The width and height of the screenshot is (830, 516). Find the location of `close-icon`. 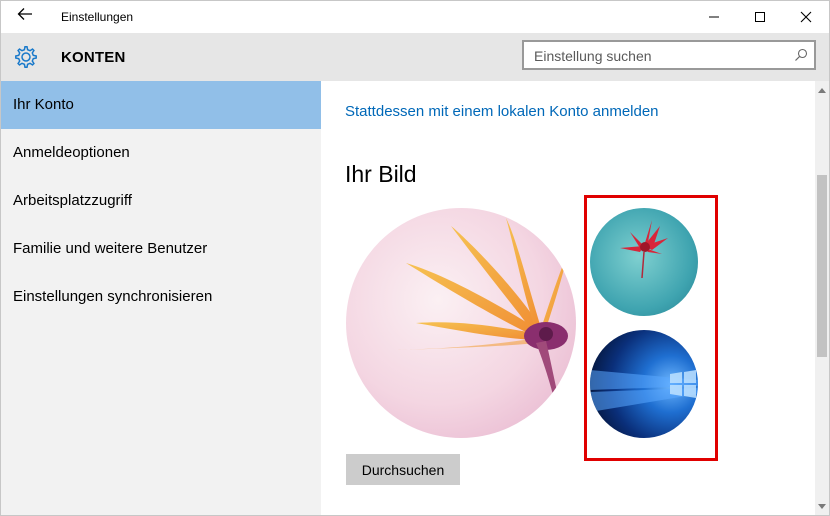

close-icon is located at coordinates (806, 17).